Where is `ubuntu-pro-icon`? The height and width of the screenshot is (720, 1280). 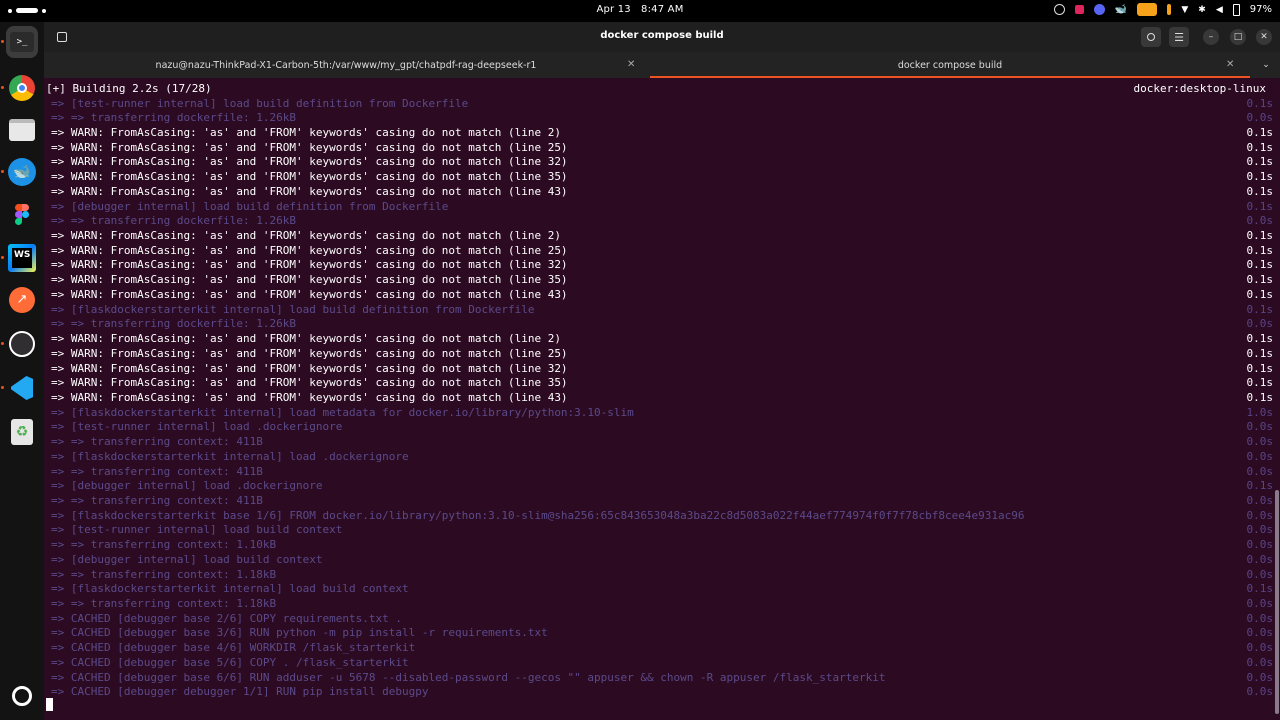 ubuntu-pro-icon is located at coordinates (1059, 9).